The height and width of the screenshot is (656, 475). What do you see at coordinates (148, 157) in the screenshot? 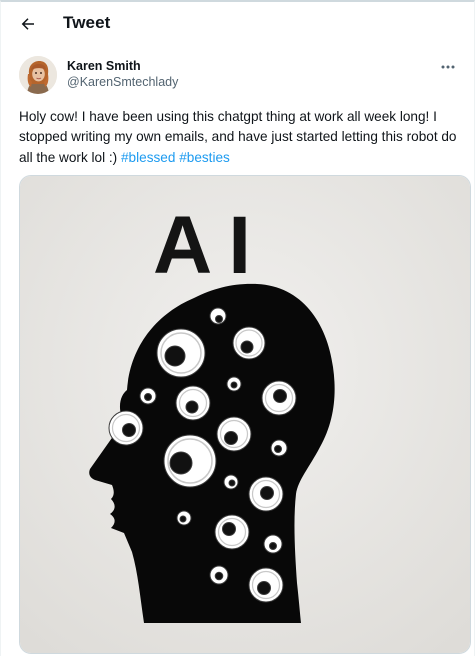
I see `hashtag-link: #blessed` at bounding box center [148, 157].